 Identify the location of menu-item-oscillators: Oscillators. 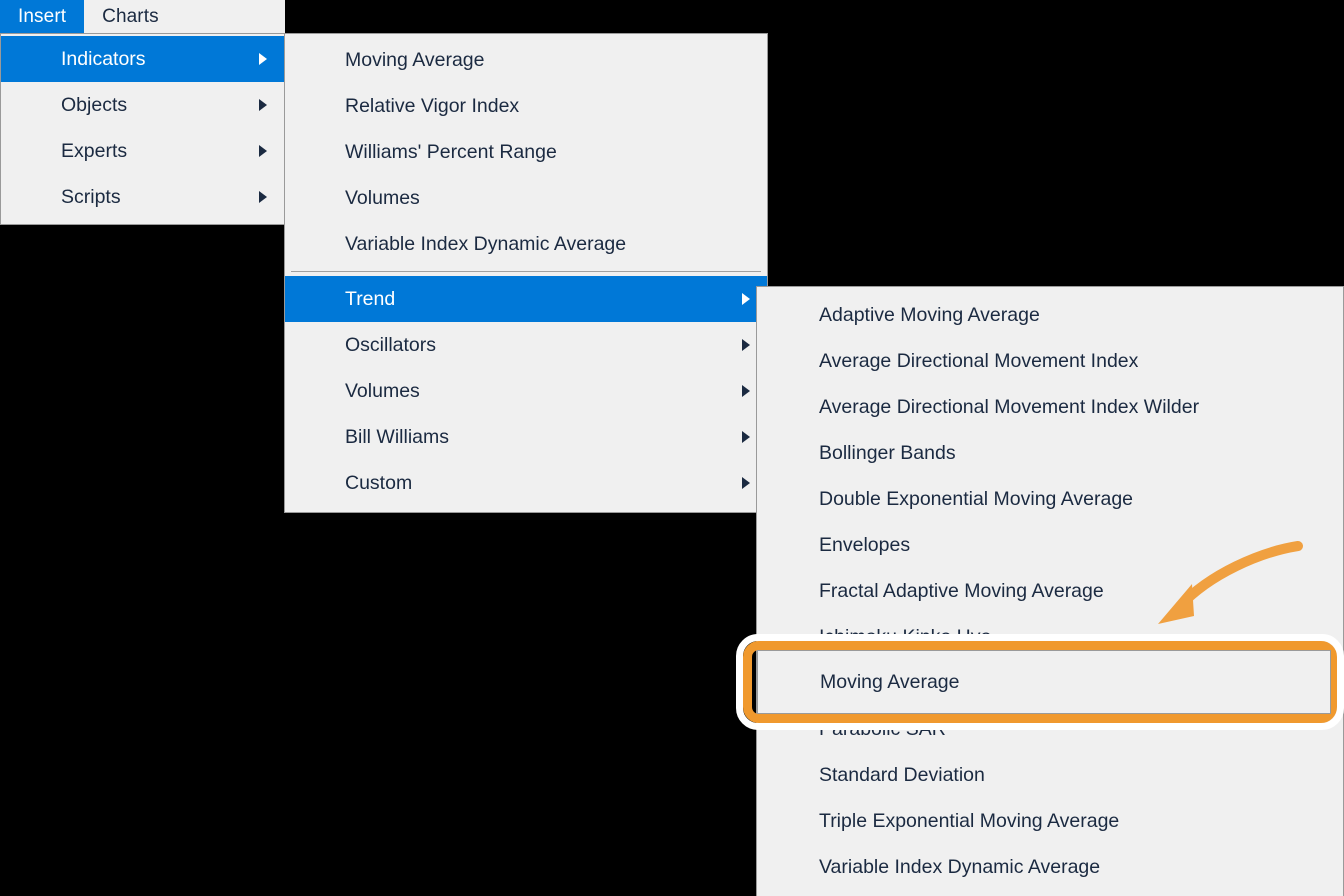
(526, 345).